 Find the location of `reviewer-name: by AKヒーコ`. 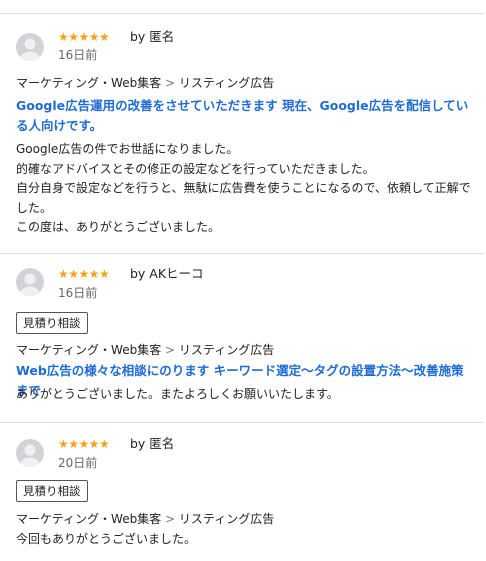

reviewer-name: by AKヒーコ is located at coordinates (167, 273).